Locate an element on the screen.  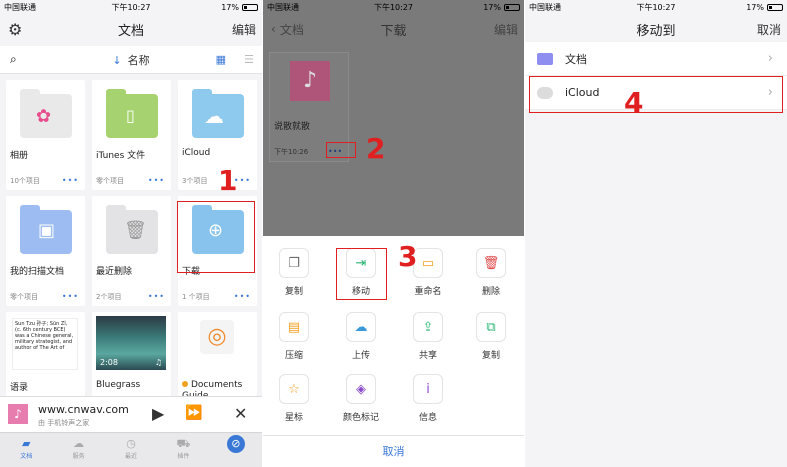
photos-folder-icon: ✿ is located at coordinates (46, 113).